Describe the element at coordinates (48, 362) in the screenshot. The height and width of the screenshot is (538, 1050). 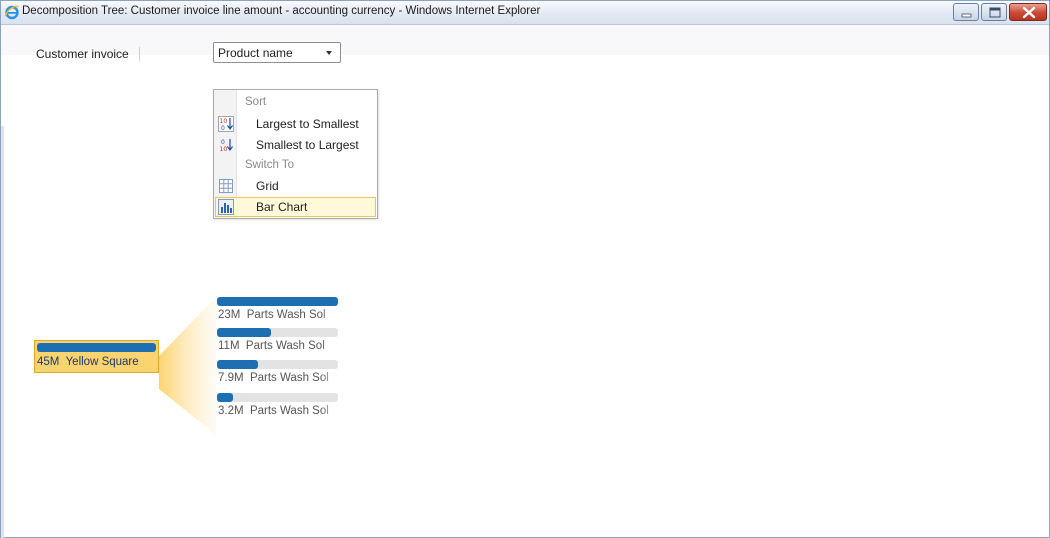
I see `root-value: 45M` at that location.